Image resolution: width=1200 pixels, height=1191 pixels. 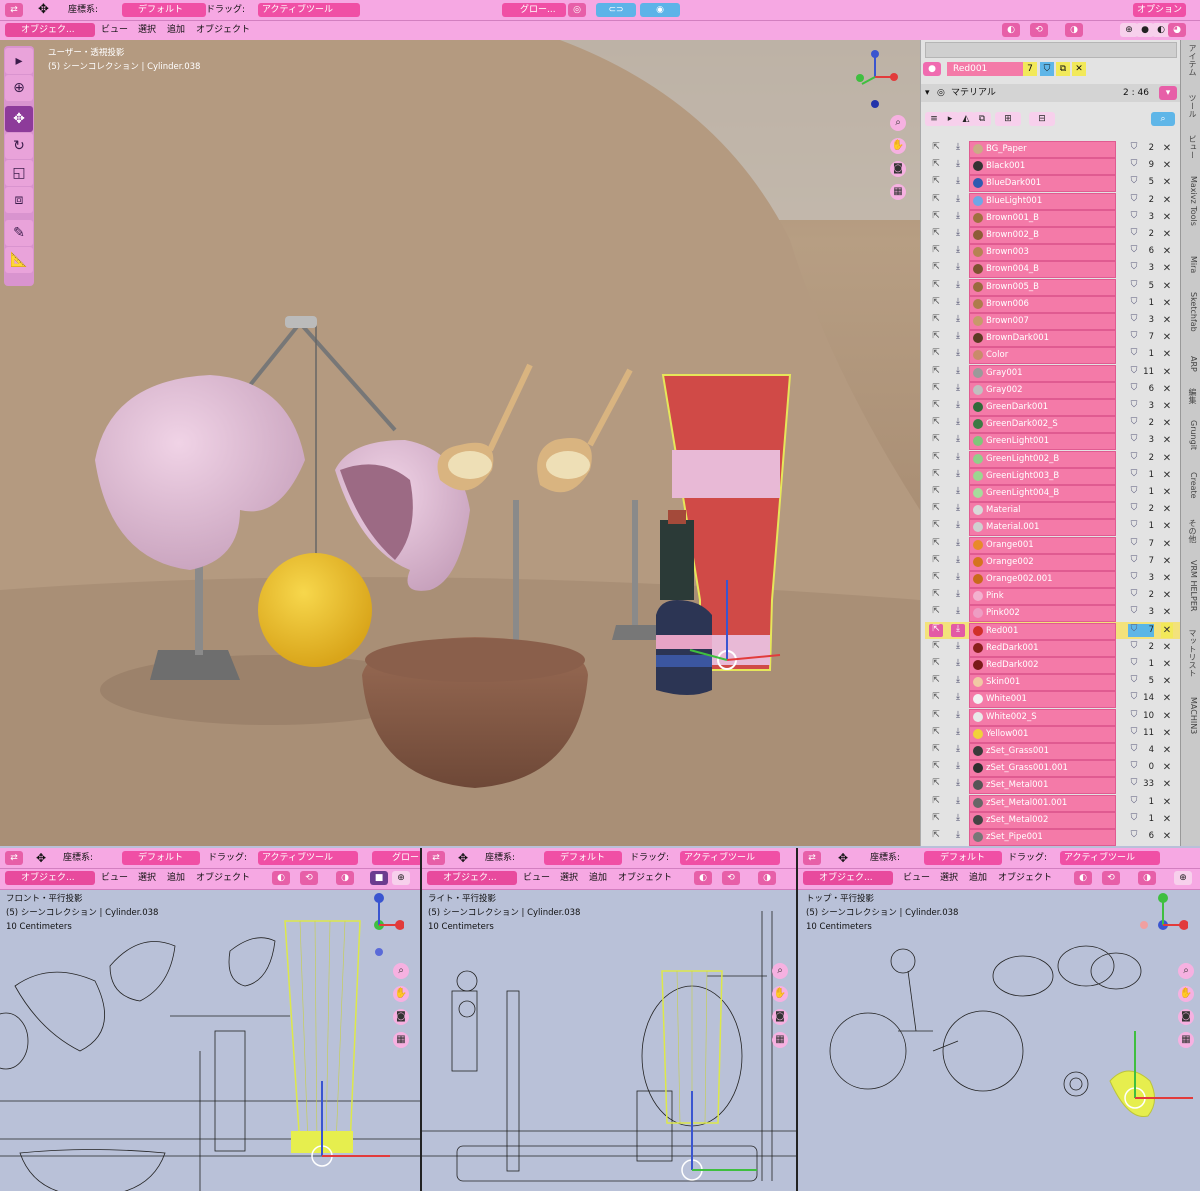 What do you see at coordinates (1052, 613) in the screenshot?
I see `list-item: ⇱ ⤓ Pink002 ⛉ 3 ✕` at bounding box center [1052, 613].